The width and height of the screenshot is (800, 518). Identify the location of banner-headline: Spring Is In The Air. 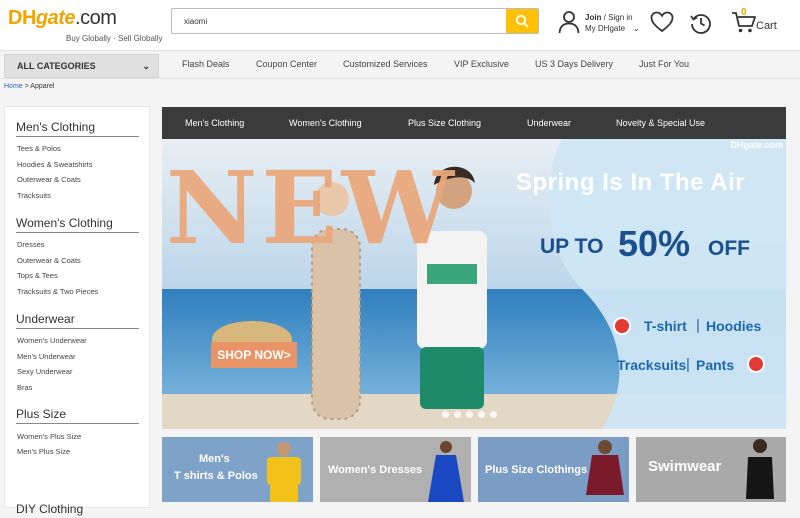
(631, 182).